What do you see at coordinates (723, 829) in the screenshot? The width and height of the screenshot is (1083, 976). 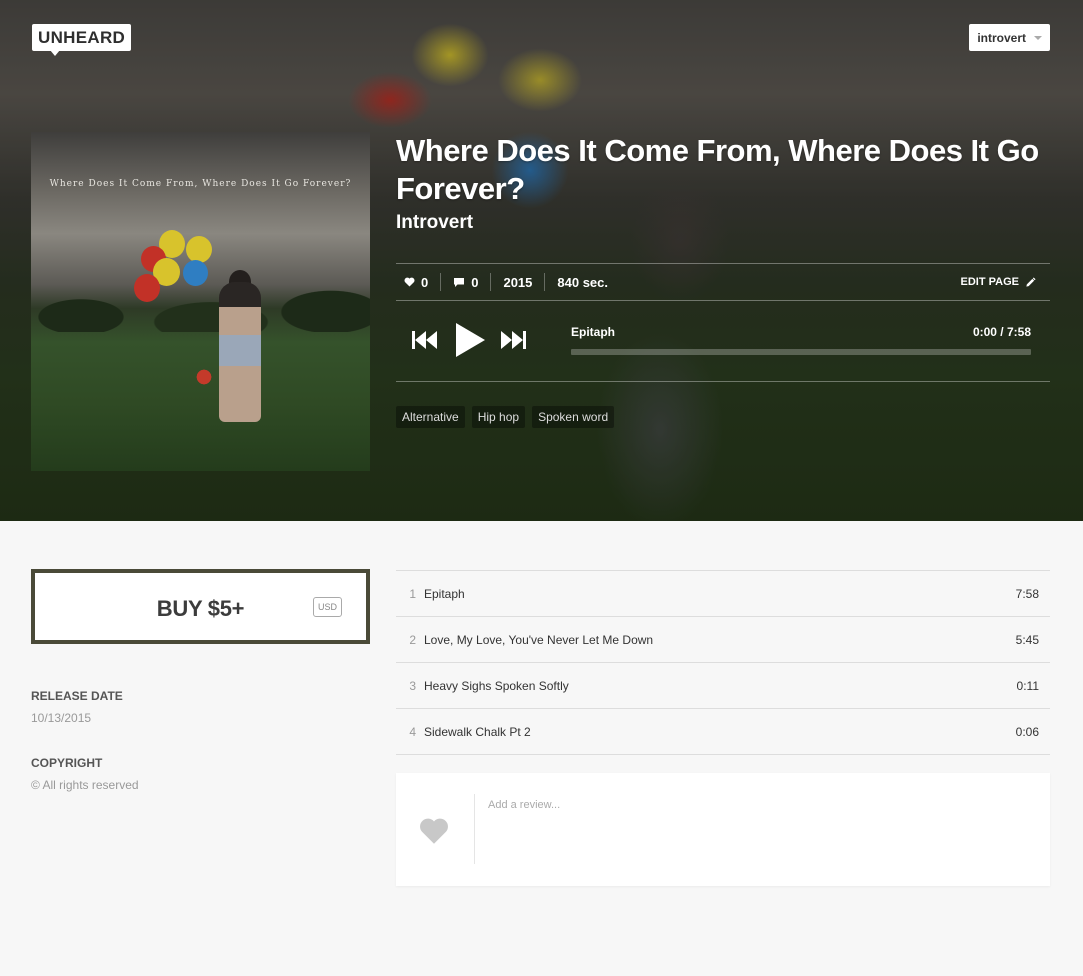 I see `review-box` at bounding box center [723, 829].